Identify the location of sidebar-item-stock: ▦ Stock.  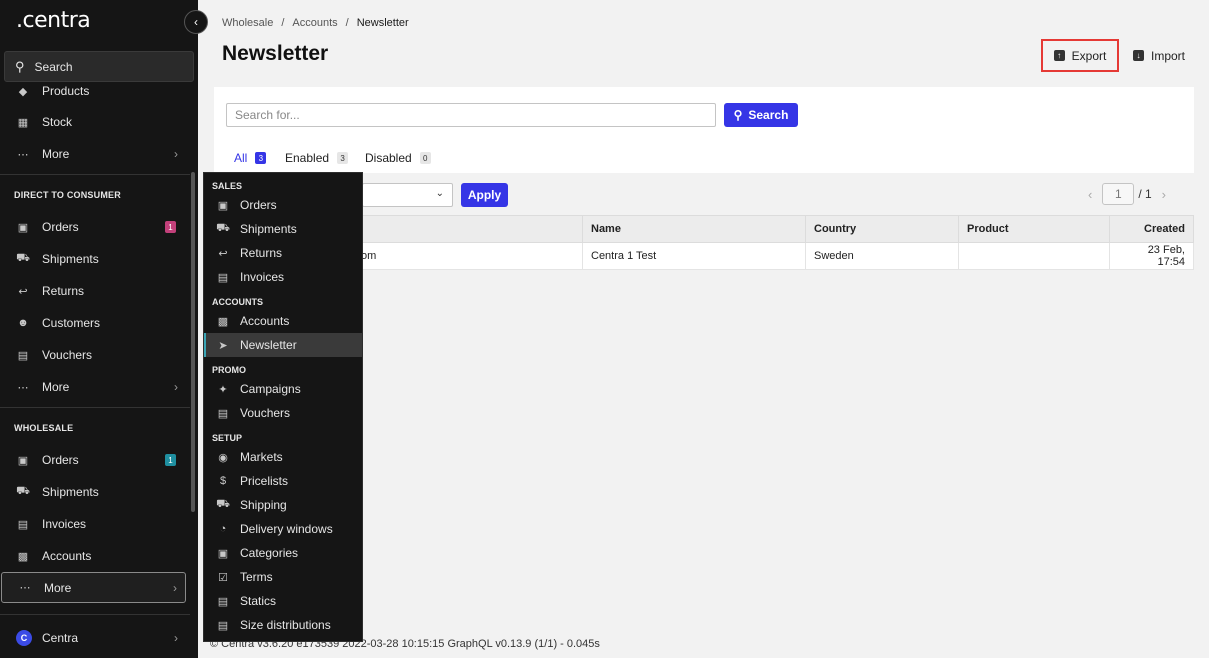
(96, 122).